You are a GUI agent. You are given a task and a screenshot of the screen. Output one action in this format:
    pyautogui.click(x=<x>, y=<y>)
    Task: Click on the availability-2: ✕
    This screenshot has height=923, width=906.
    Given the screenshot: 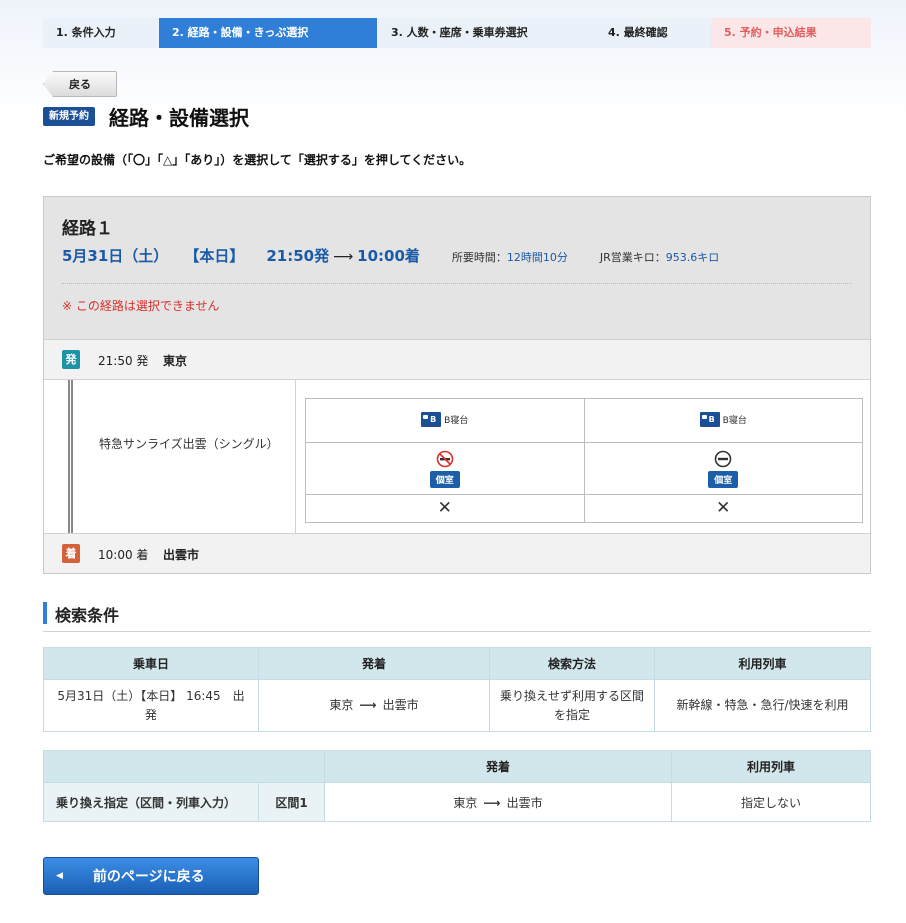 What is the action you would take?
    pyautogui.click(x=723, y=508)
    